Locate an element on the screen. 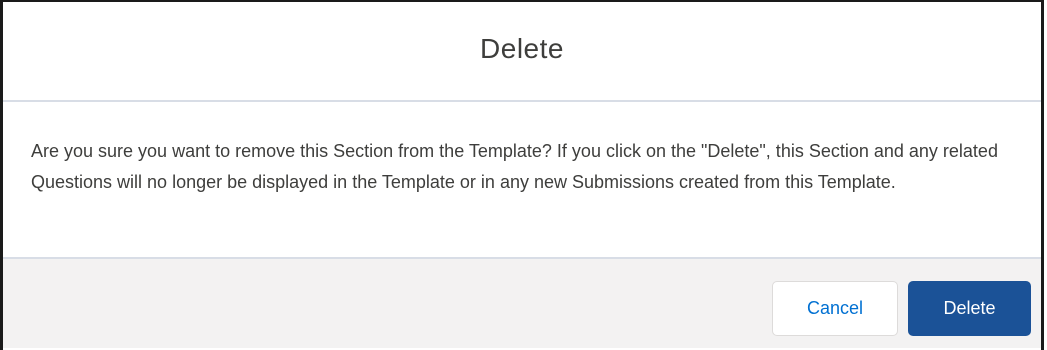 Image resolution: width=1047 pixels, height=350 pixels. dialog-title: Delete is located at coordinates (522, 48).